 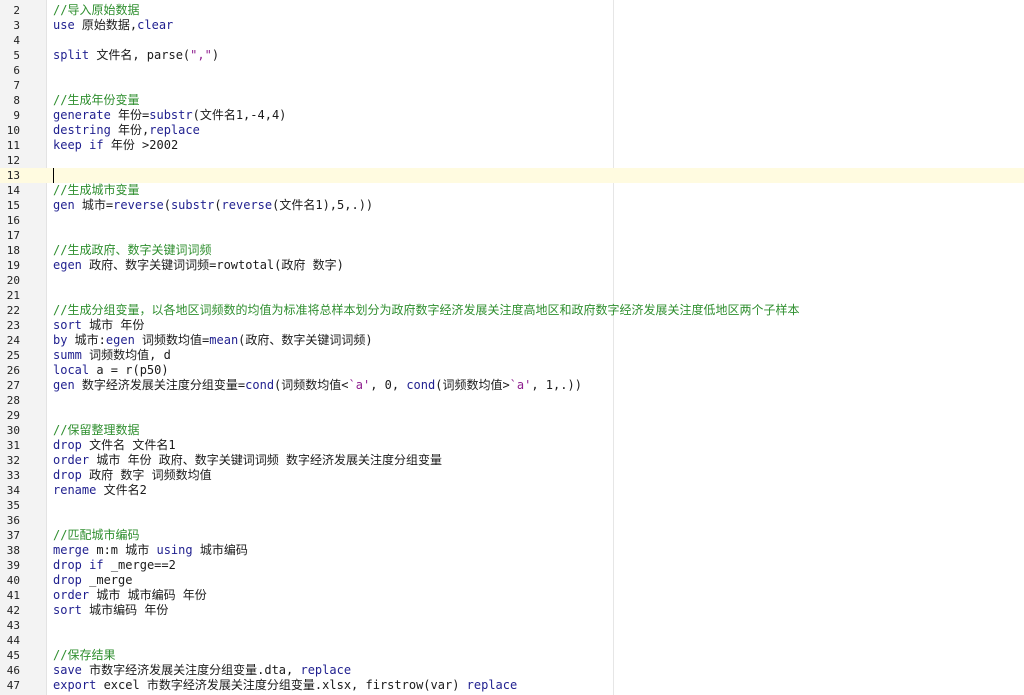 I want to click on code-line: 36, so click(x=512, y=520).